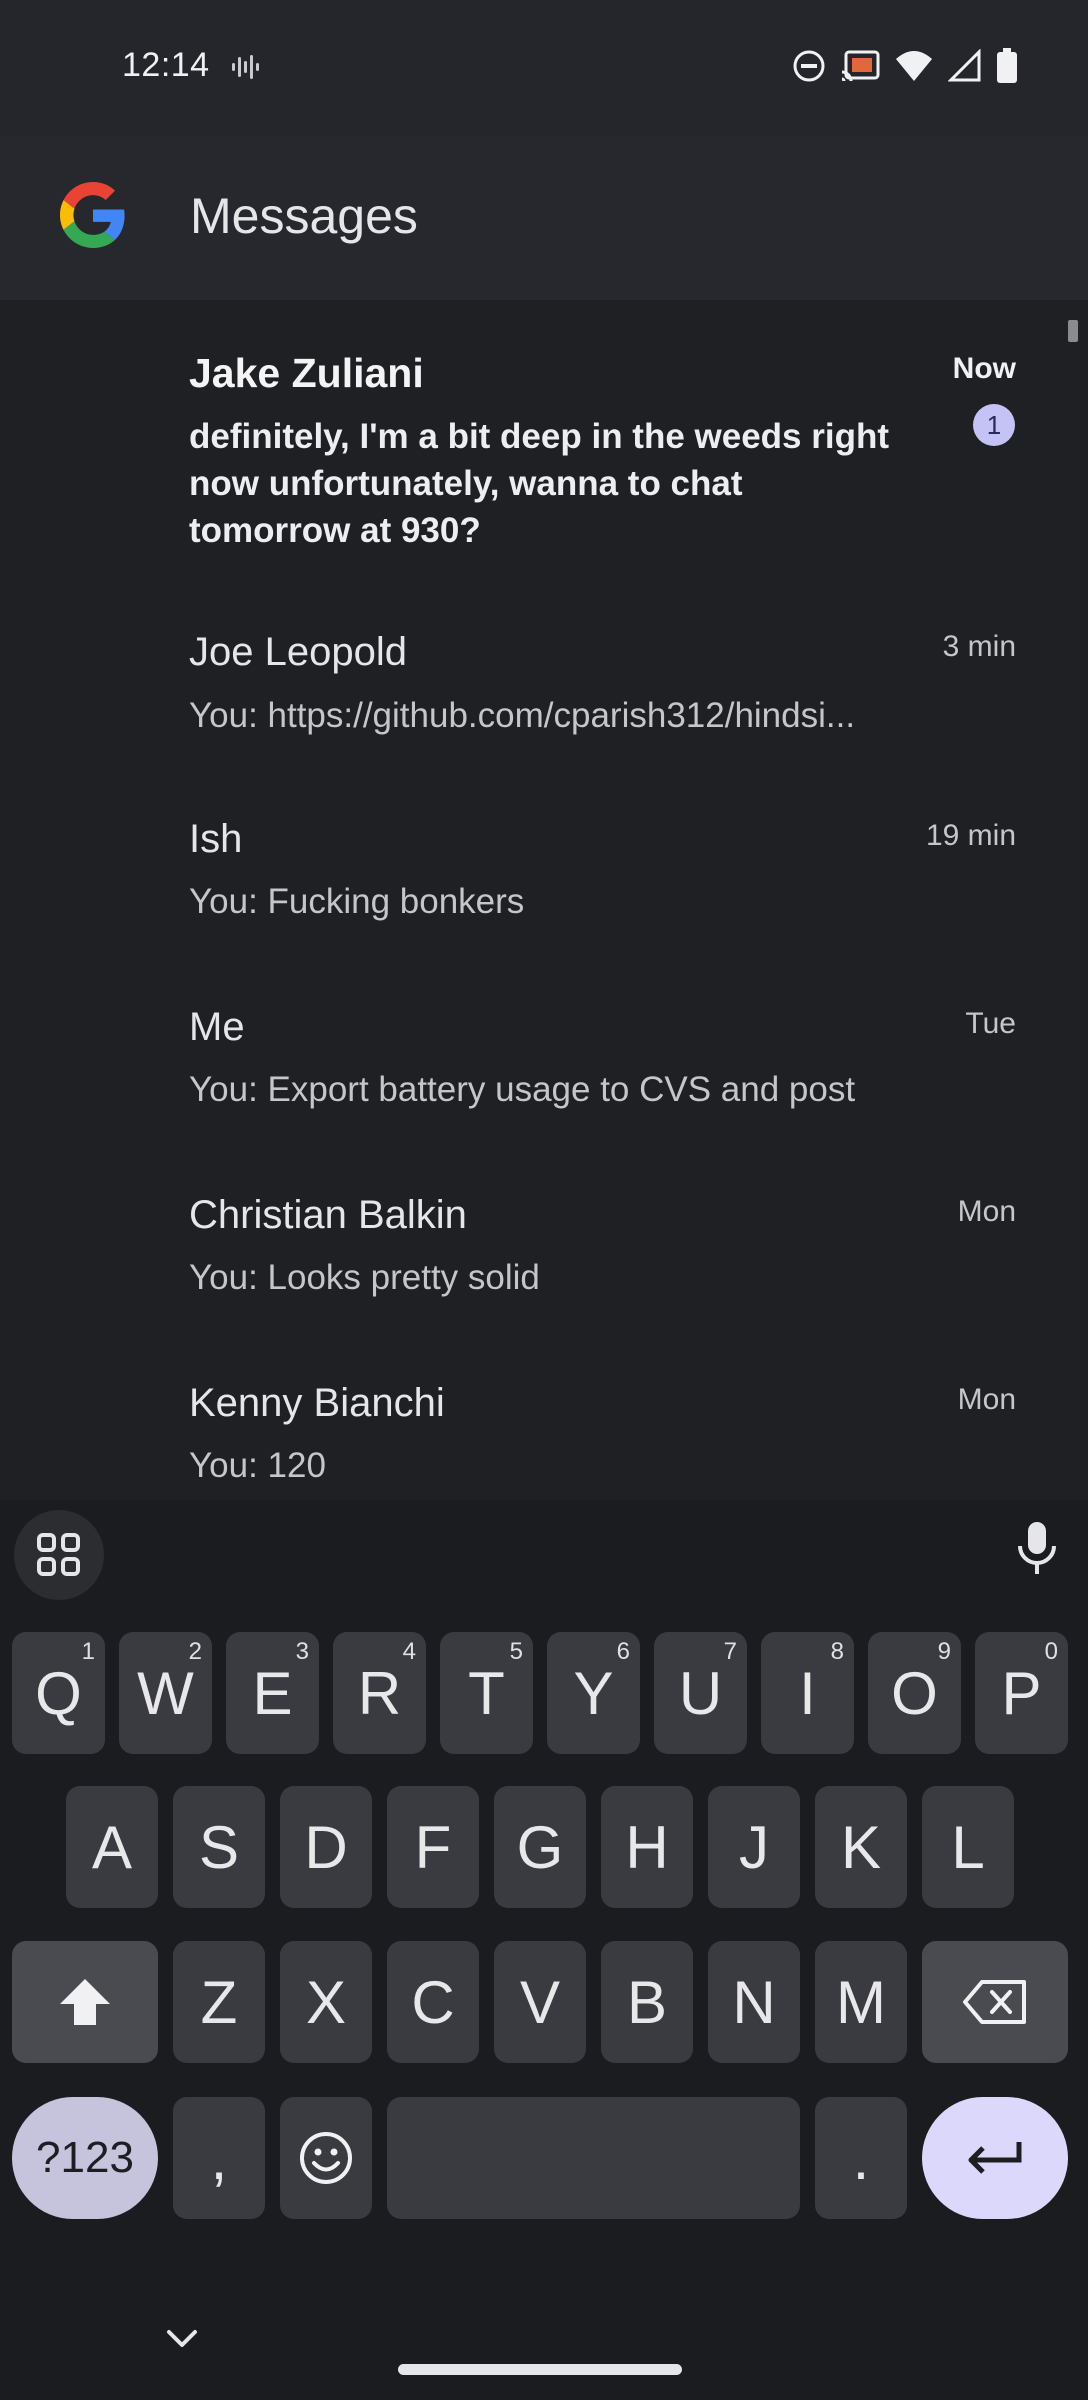 The height and width of the screenshot is (2400, 1088). Describe the element at coordinates (357, 901) in the screenshot. I see `conversation-snippet: You: Fucking bonkers` at that location.